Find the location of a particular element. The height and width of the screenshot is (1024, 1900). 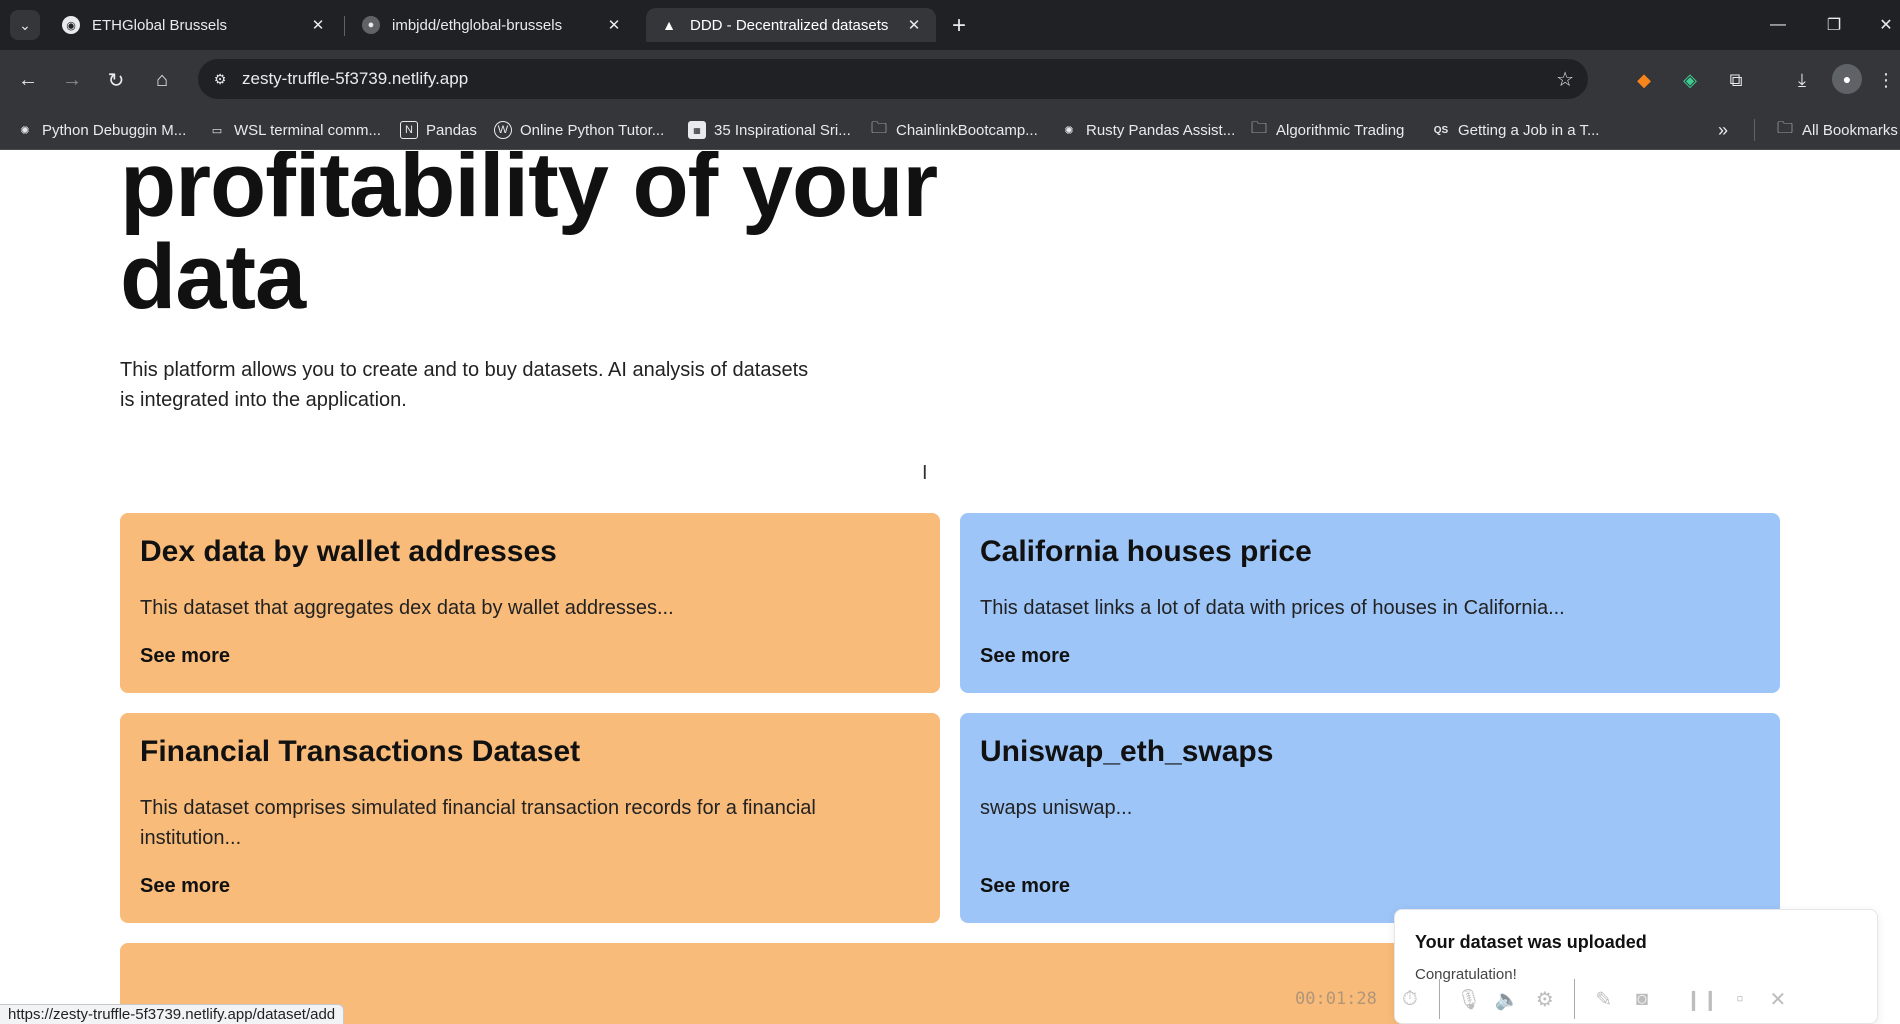

toast-title: Your dataset was uploaded is located at coordinates (1531, 942).